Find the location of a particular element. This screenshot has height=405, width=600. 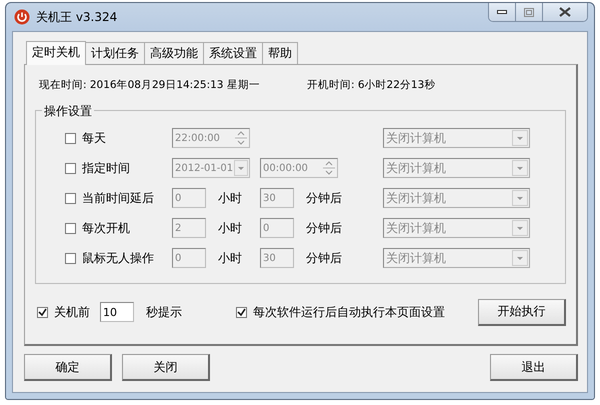

close-icon is located at coordinates (565, 12).